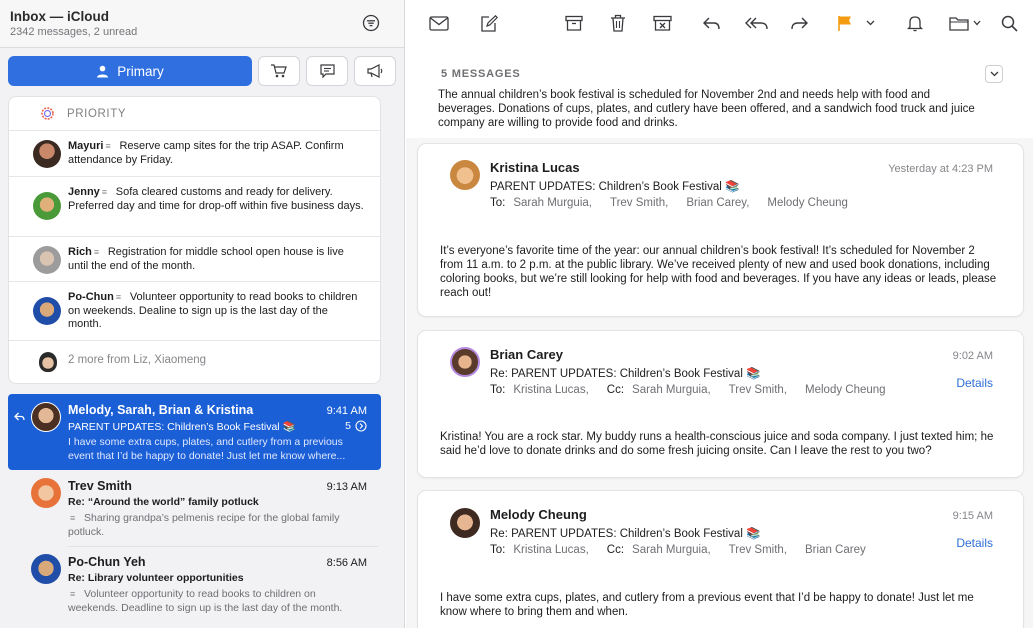 Image resolution: width=1033 pixels, height=628 pixels. What do you see at coordinates (535, 167) in the screenshot?
I see `card-sender: Kristina Lucas` at bounding box center [535, 167].